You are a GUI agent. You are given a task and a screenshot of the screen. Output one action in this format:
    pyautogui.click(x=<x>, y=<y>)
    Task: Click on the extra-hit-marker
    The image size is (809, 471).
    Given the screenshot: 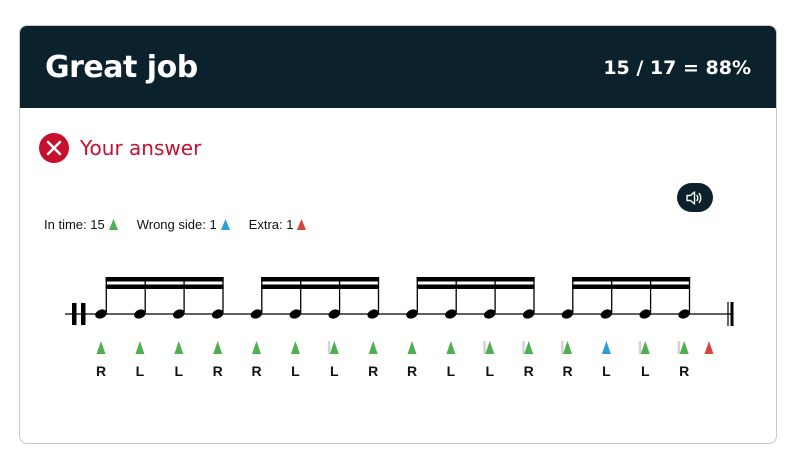 What is the action you would take?
    pyautogui.click(x=709, y=347)
    